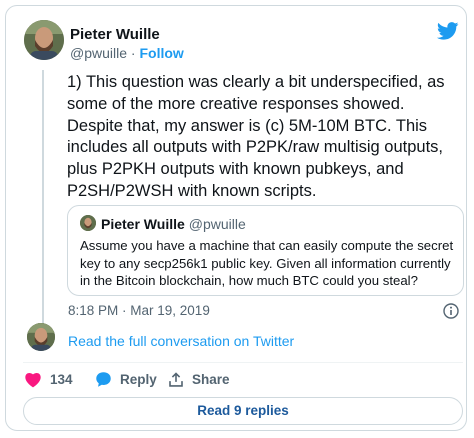  What do you see at coordinates (217, 224) in the screenshot?
I see `quoted-author-handle: @pwuille` at bounding box center [217, 224].